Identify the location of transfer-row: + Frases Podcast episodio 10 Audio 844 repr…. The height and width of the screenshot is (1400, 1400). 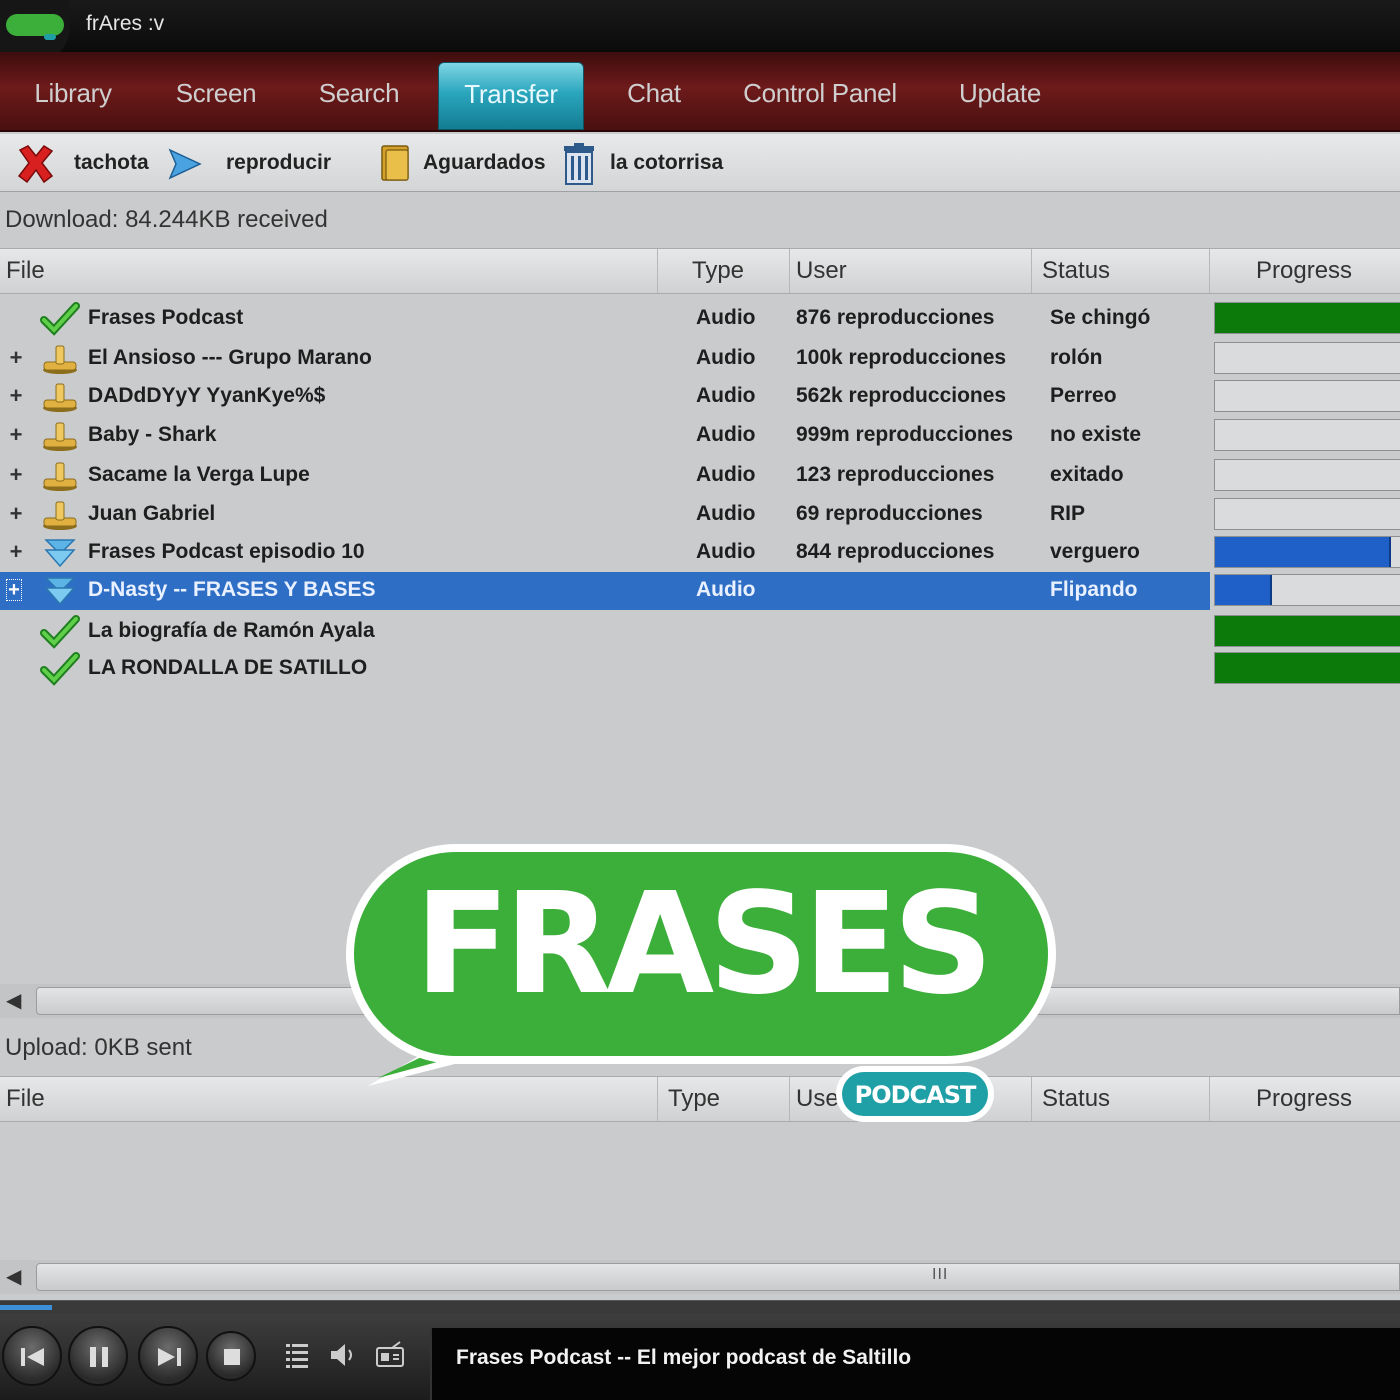
(700, 553).